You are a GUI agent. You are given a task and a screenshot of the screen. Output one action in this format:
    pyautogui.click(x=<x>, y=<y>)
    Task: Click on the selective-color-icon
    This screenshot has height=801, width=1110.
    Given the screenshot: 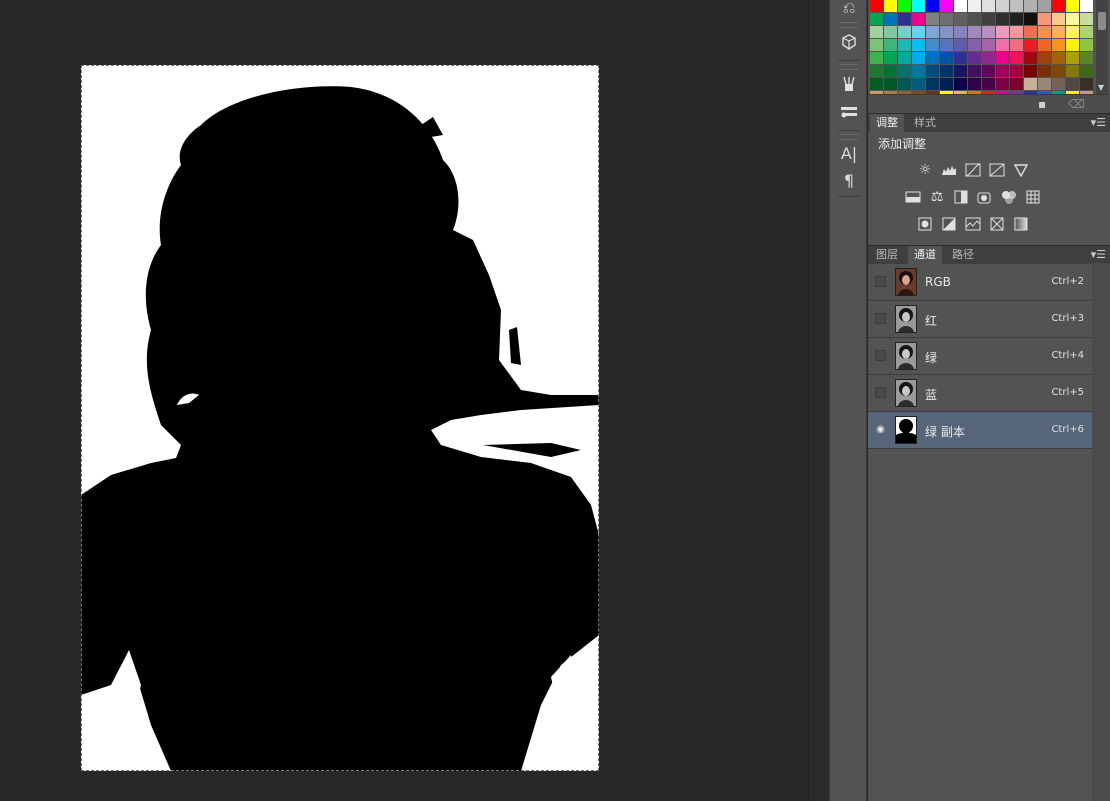 What is the action you would take?
    pyautogui.click(x=997, y=224)
    